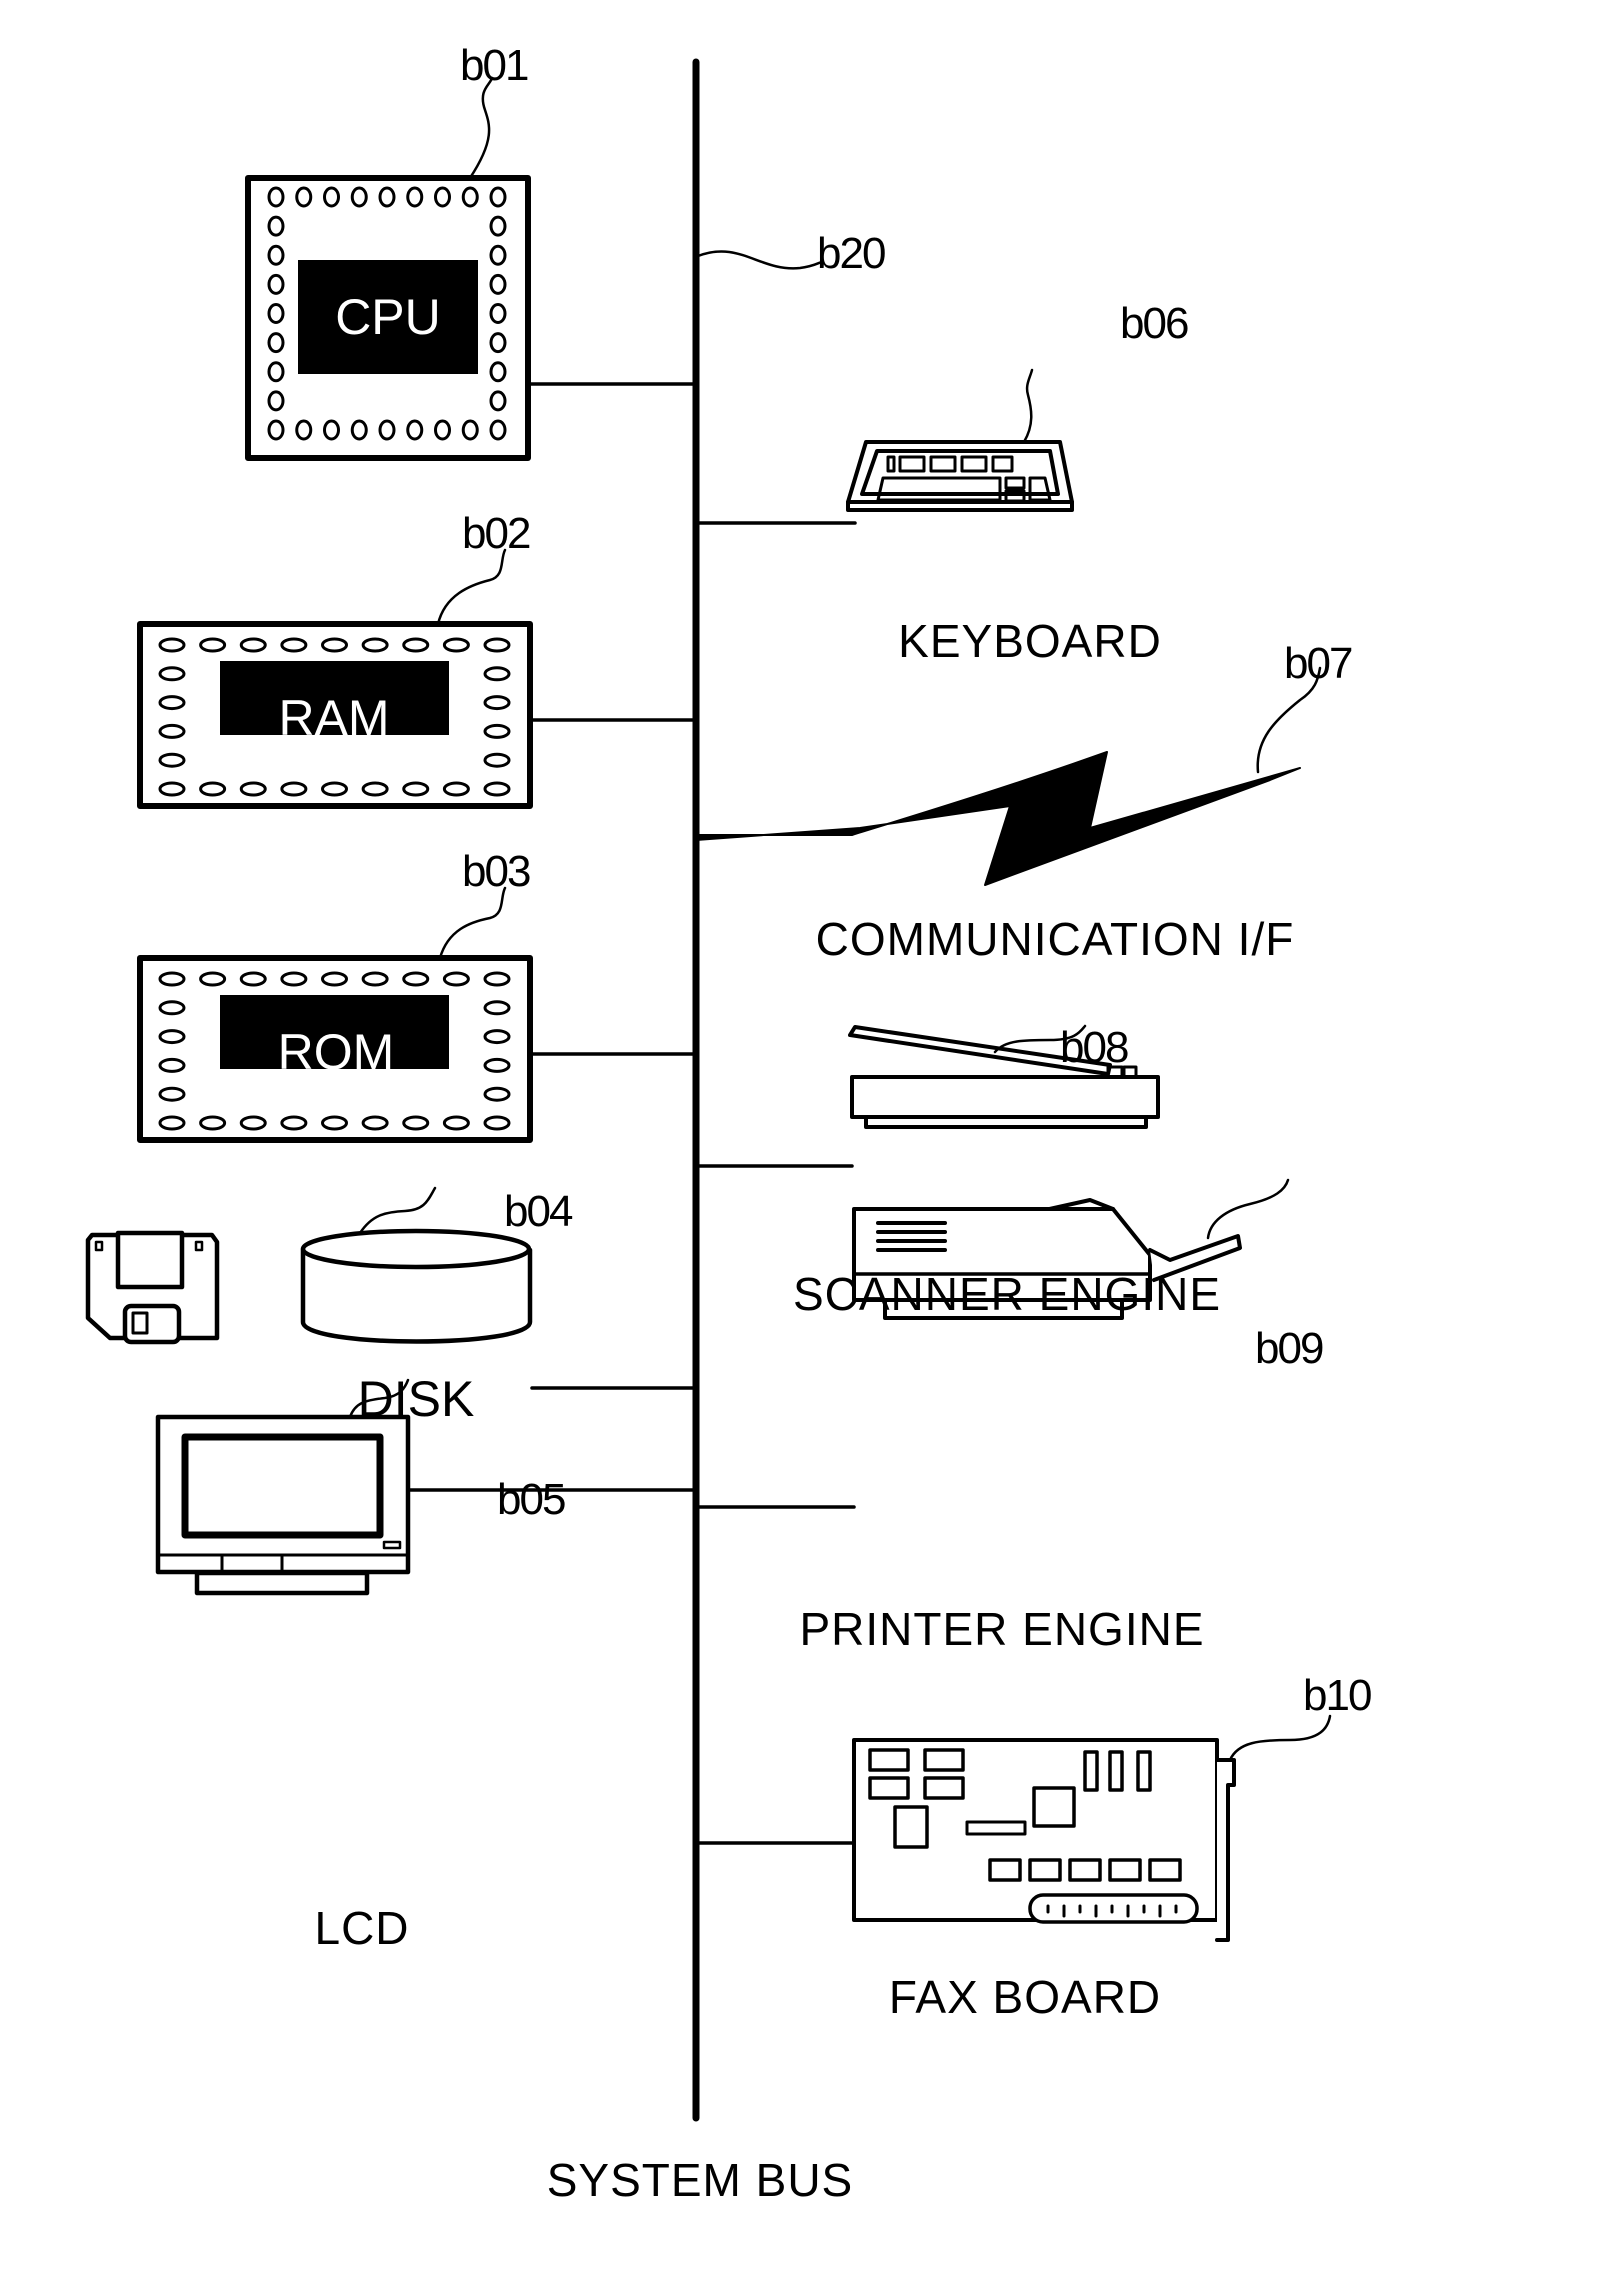 Image resolution: width=1611 pixels, height=2280 pixels. What do you see at coordinates (472, 923) in the screenshot?
I see `b03-leader-line` at bounding box center [472, 923].